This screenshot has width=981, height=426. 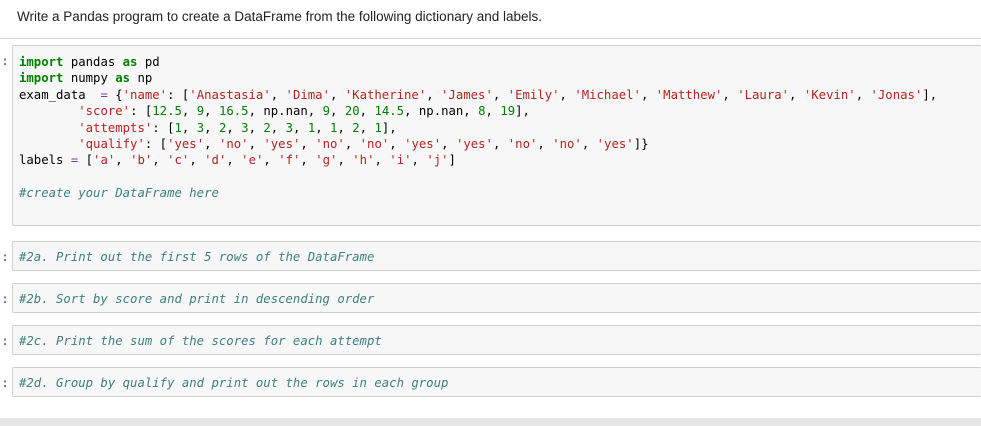 What do you see at coordinates (437, 160) in the screenshot?
I see `code-token: 'j'` at bounding box center [437, 160].